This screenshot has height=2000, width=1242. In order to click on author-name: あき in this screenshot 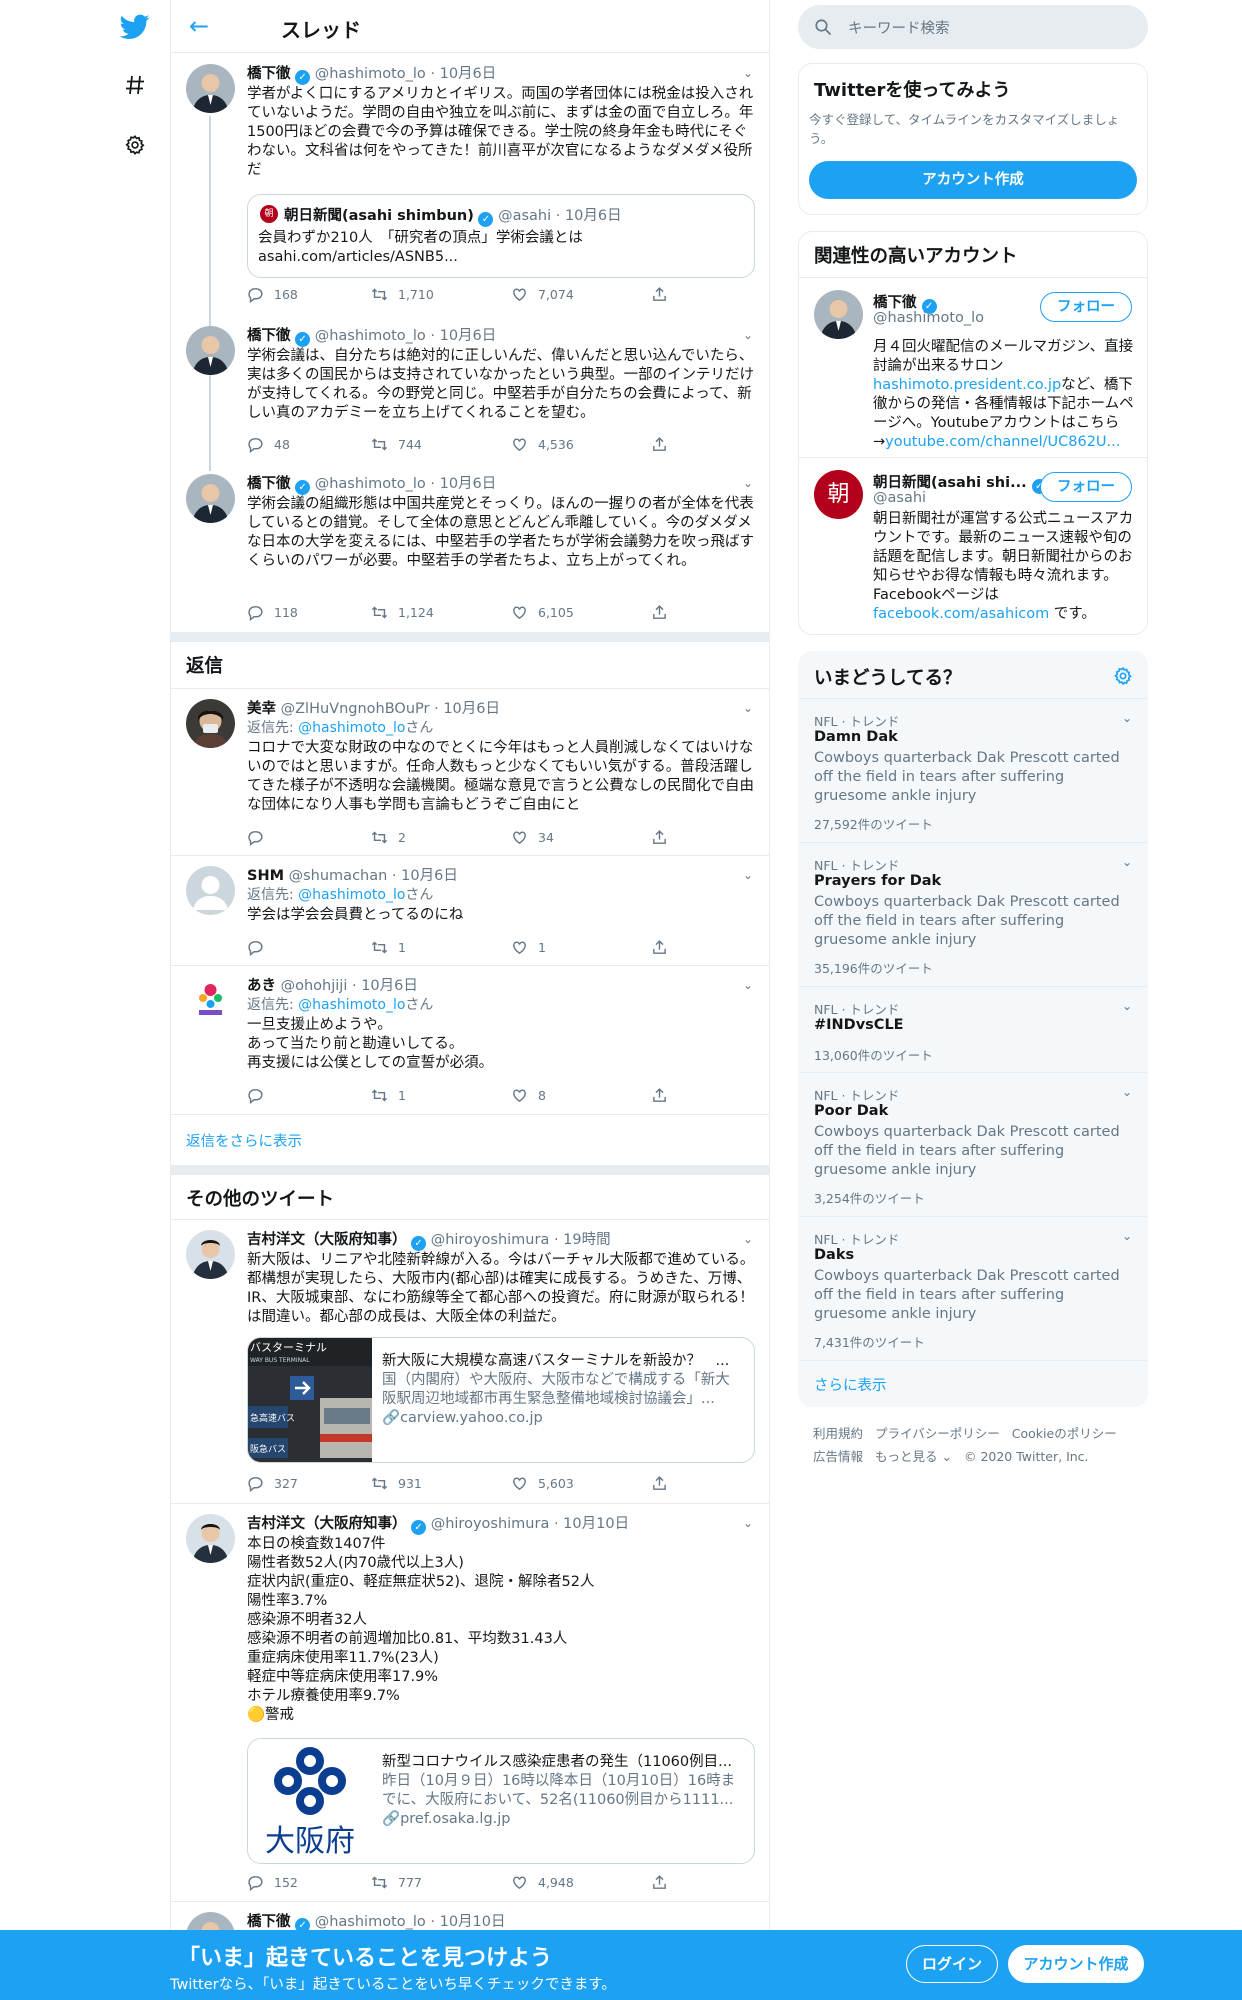, I will do `click(261, 986)`.